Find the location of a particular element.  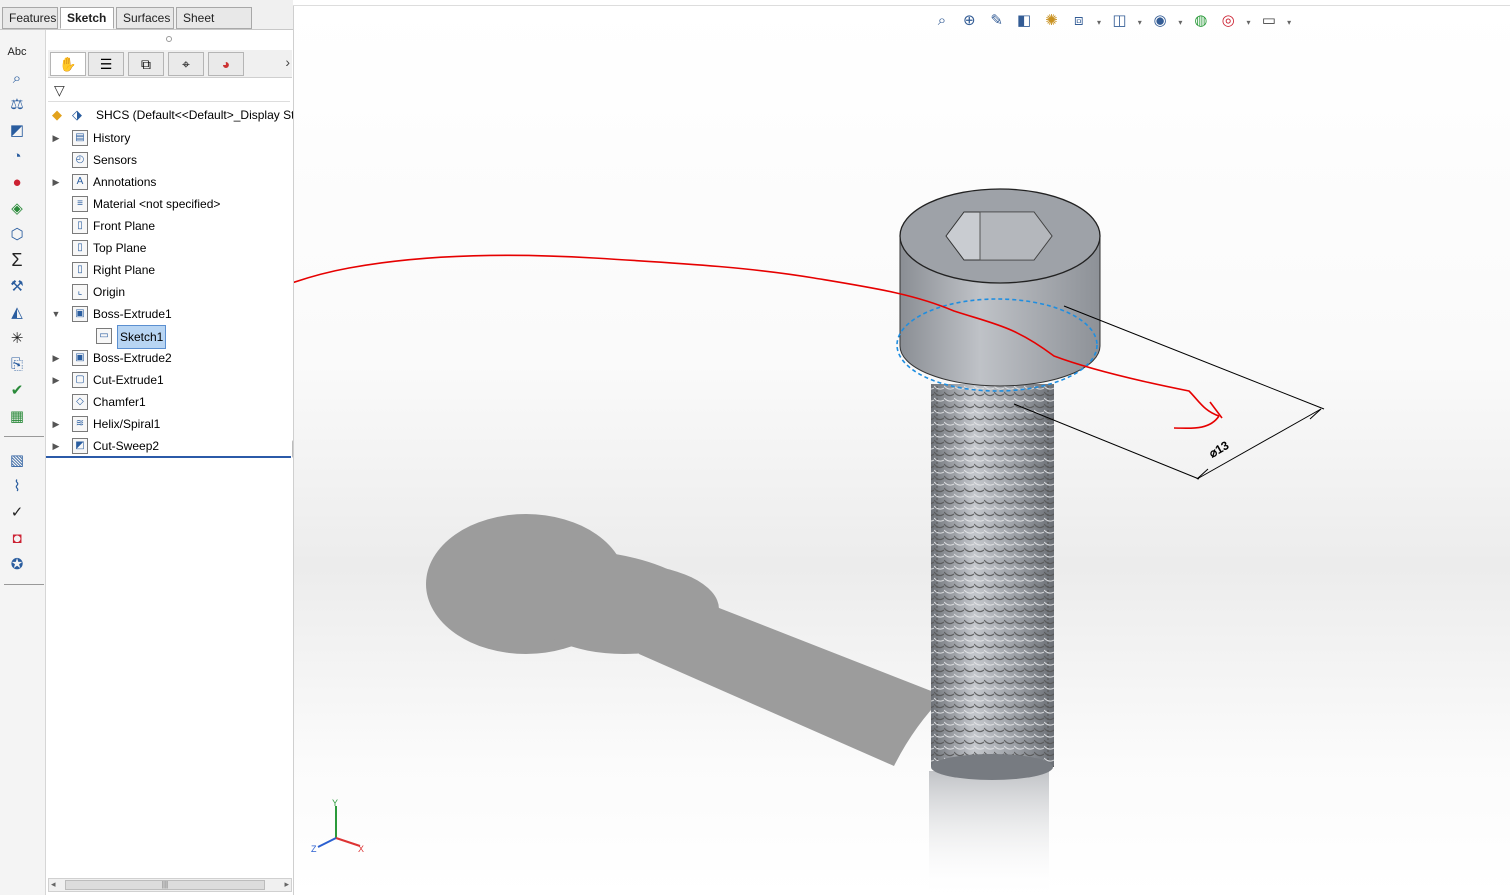

tree-item-label: Cut-Extrude1 is located at coordinates (128, 380).